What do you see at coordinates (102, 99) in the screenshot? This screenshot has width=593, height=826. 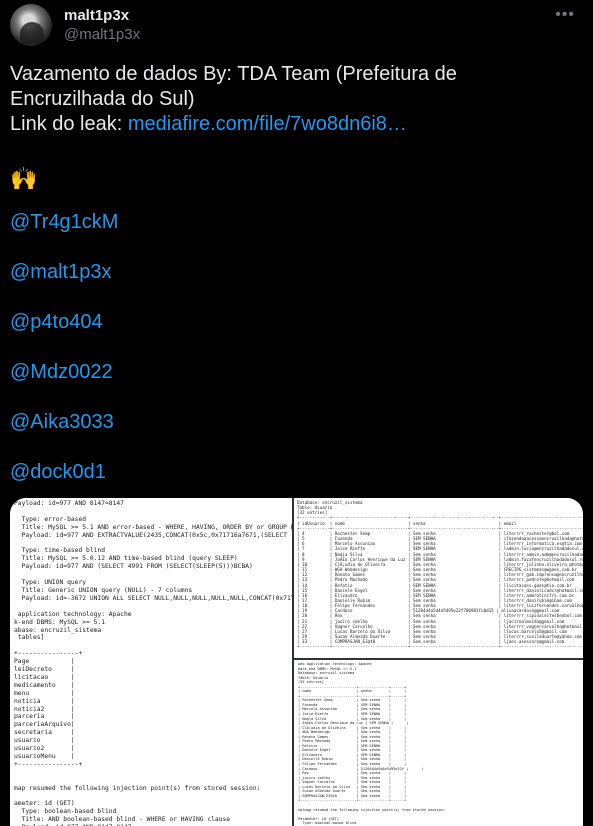 I see `tweet-text-line: Encruzilhada do Sul)` at bounding box center [102, 99].